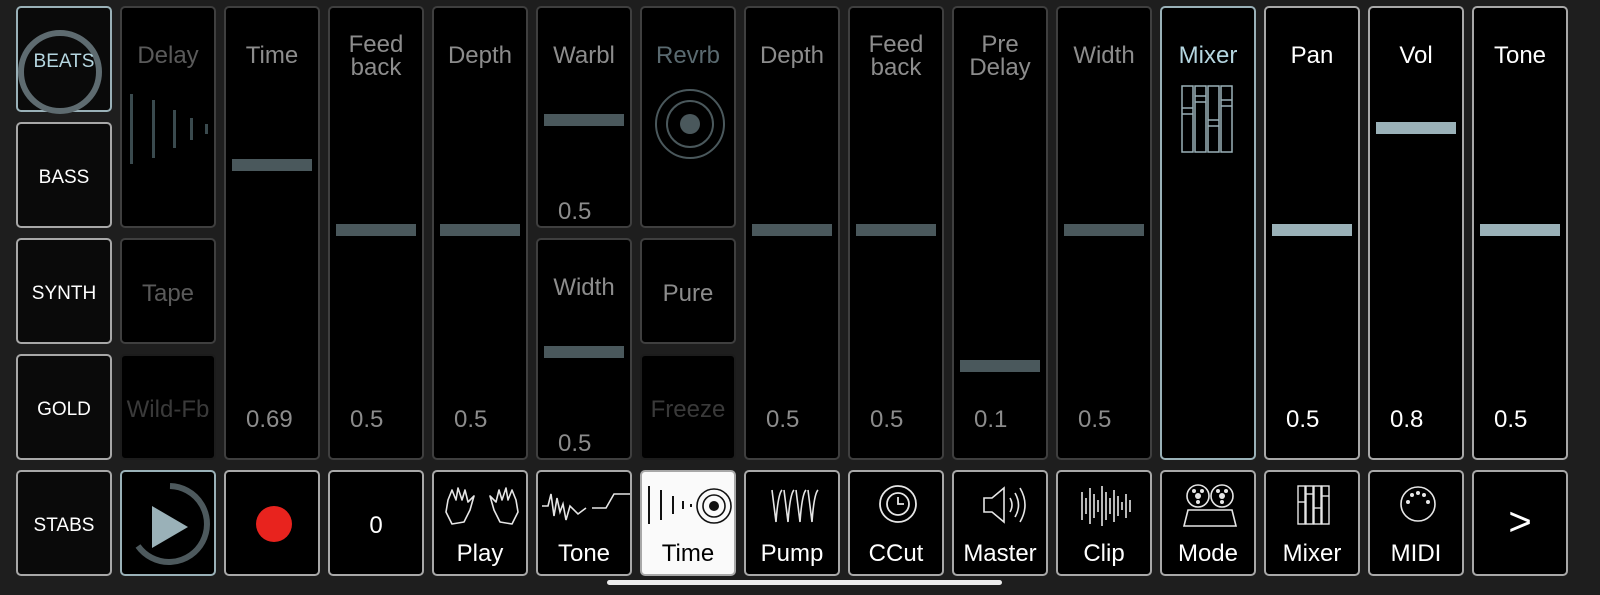 The width and height of the screenshot is (1600, 595). I want to click on delay-waveform-icon, so click(169, 129).